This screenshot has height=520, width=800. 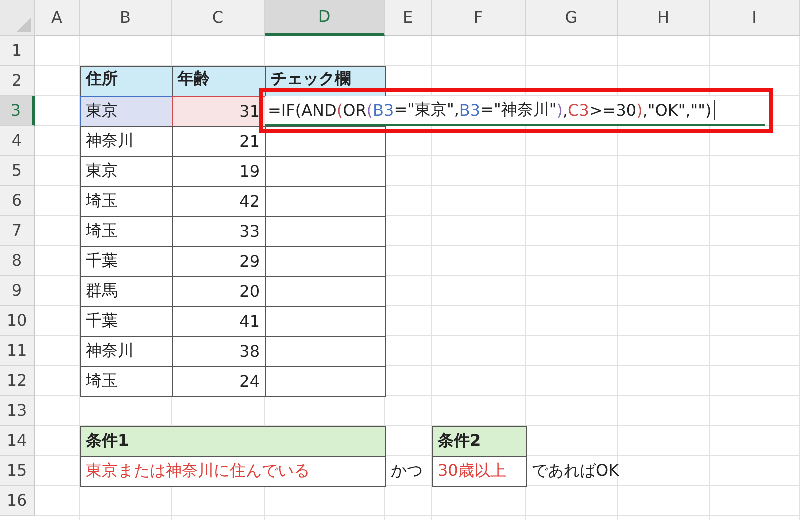 I want to click on table-cell: 42, so click(x=219, y=201).